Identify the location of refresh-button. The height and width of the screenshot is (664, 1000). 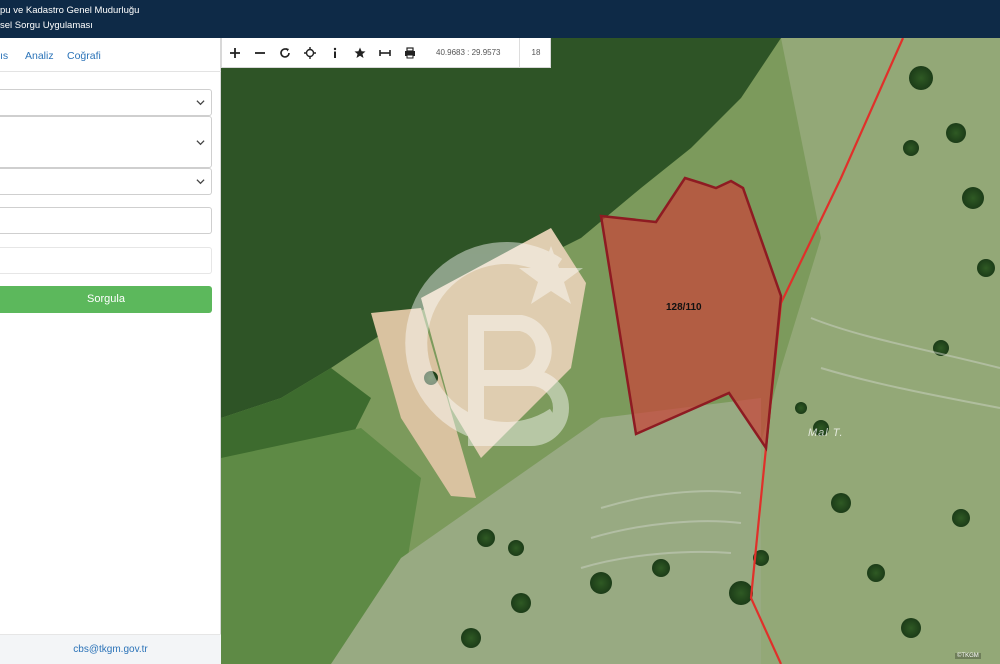
(284, 53).